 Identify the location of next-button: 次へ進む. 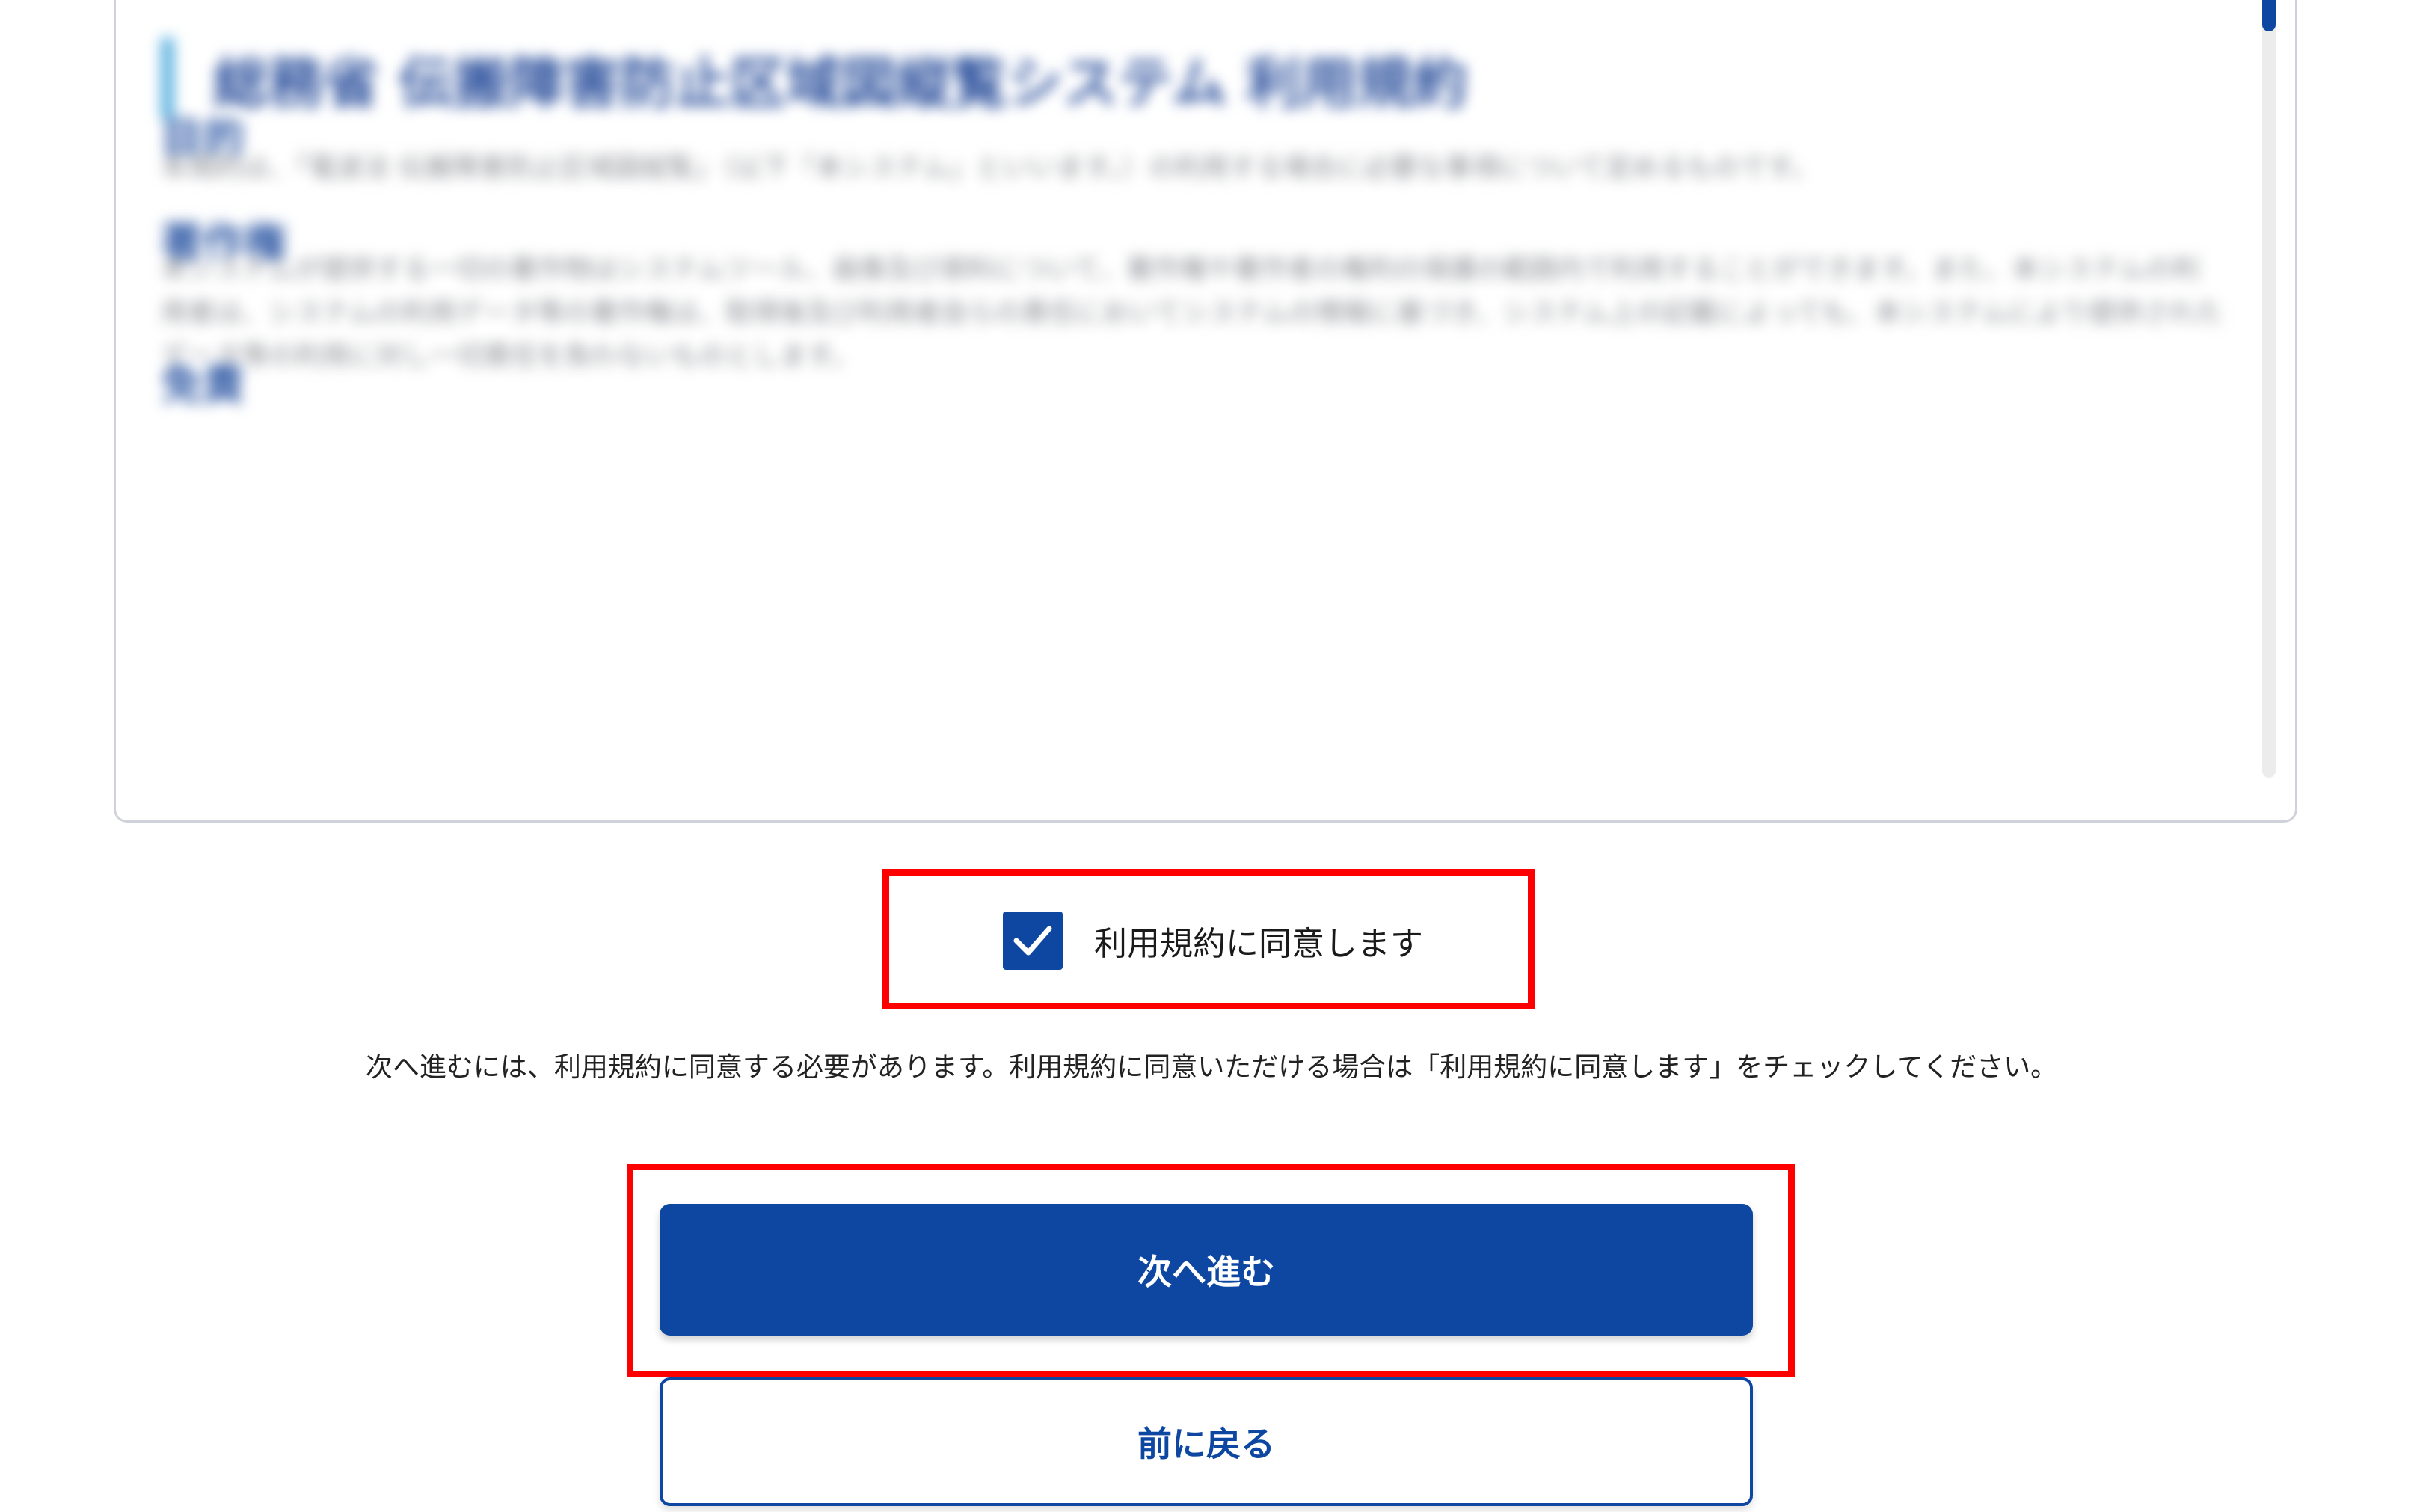
(1206, 1270).